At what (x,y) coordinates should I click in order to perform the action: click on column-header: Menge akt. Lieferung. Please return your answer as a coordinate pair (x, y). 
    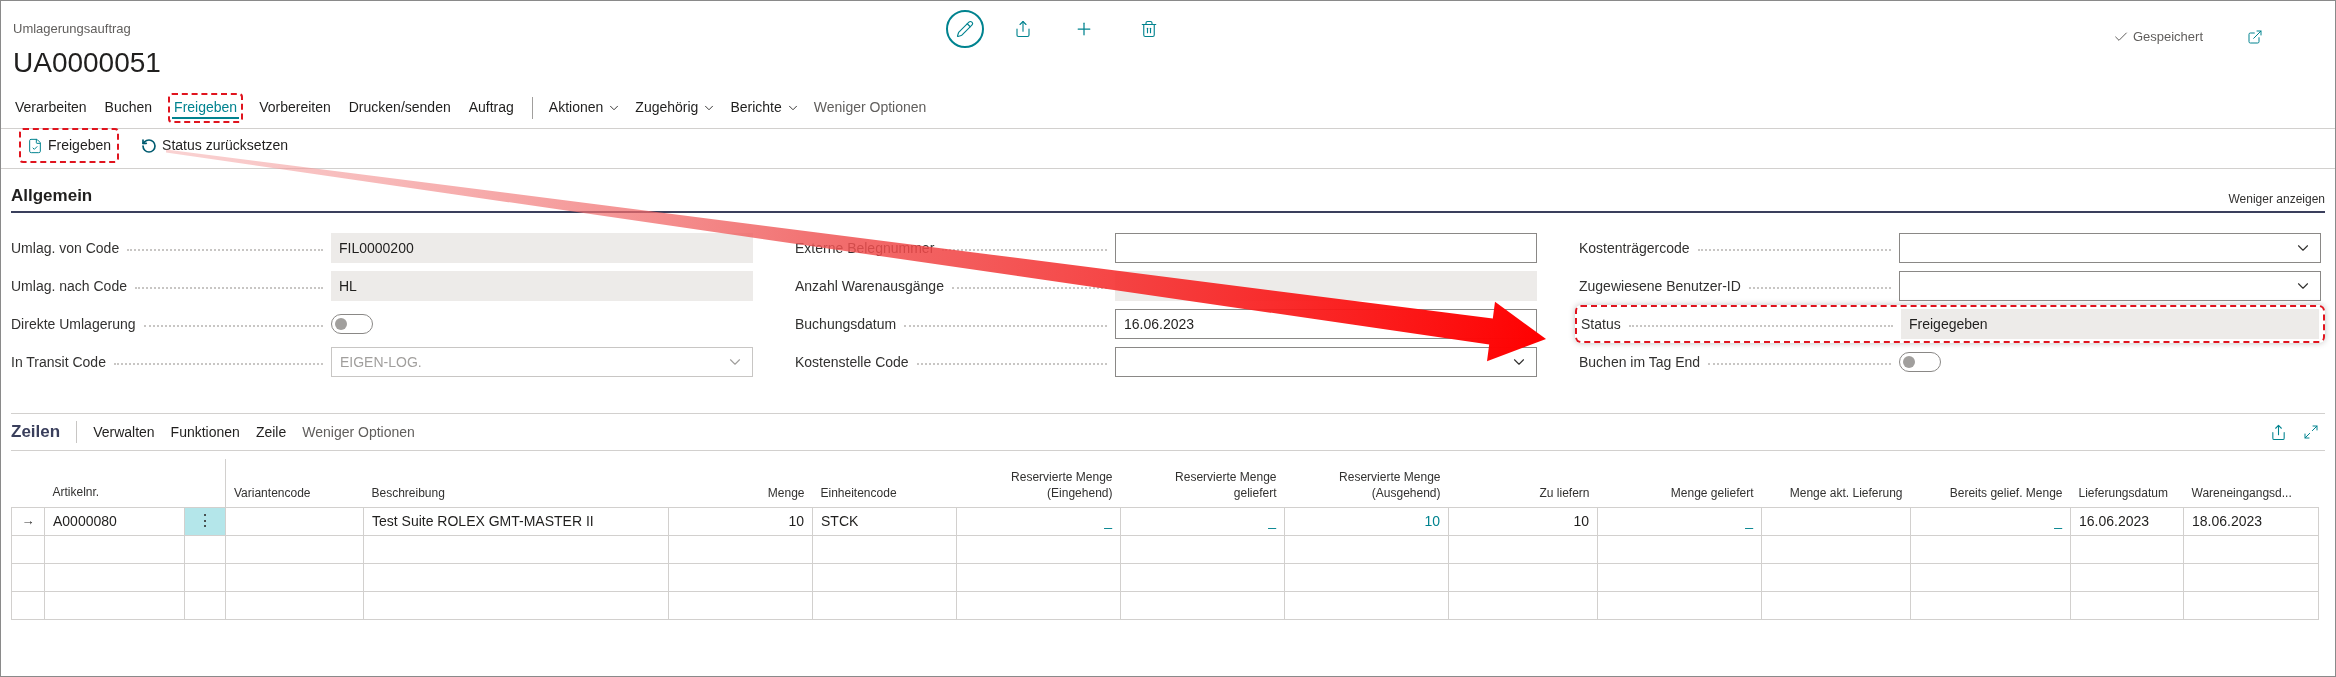
    Looking at the image, I should click on (1836, 483).